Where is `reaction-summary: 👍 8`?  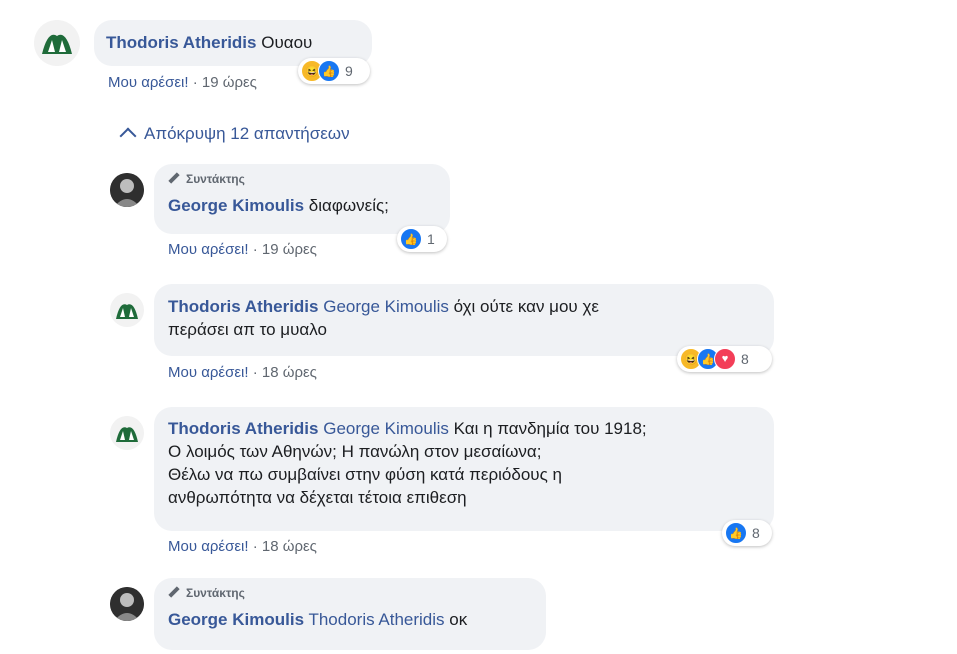 reaction-summary: 👍 8 is located at coordinates (747, 533).